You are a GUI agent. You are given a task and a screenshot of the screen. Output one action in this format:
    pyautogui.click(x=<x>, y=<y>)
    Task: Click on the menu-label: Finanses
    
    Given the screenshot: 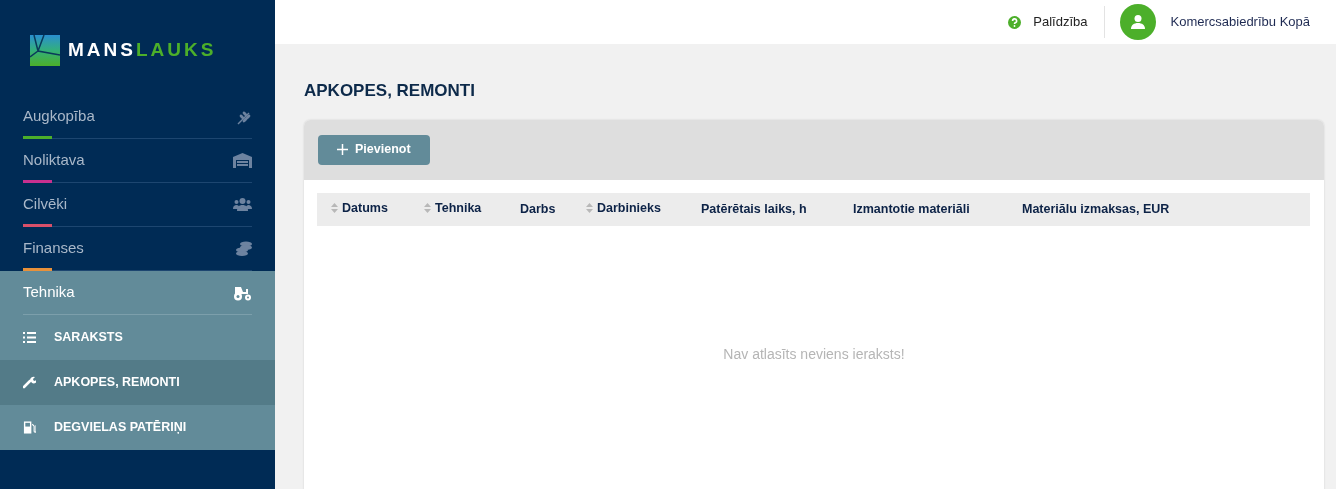 What is the action you would take?
    pyautogui.click(x=53, y=248)
    